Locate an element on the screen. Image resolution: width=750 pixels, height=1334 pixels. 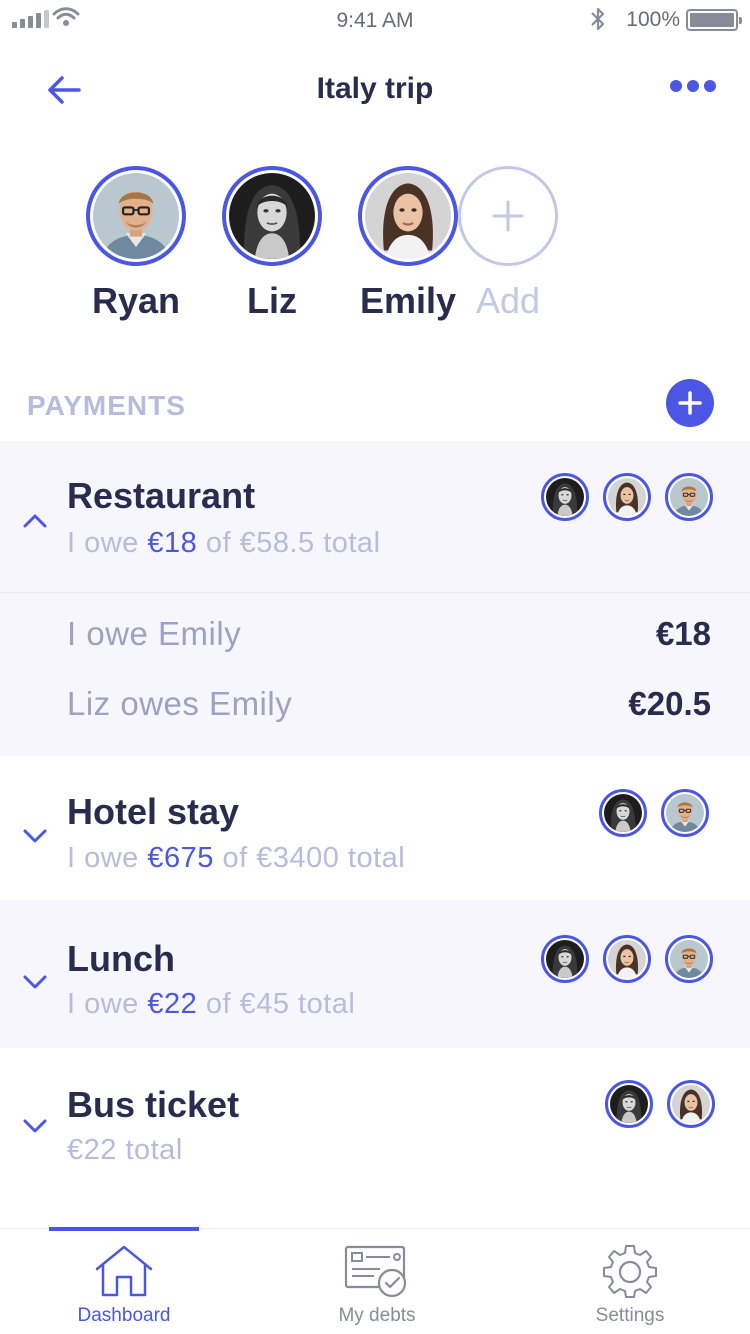
more-options-button is located at coordinates (693, 86).